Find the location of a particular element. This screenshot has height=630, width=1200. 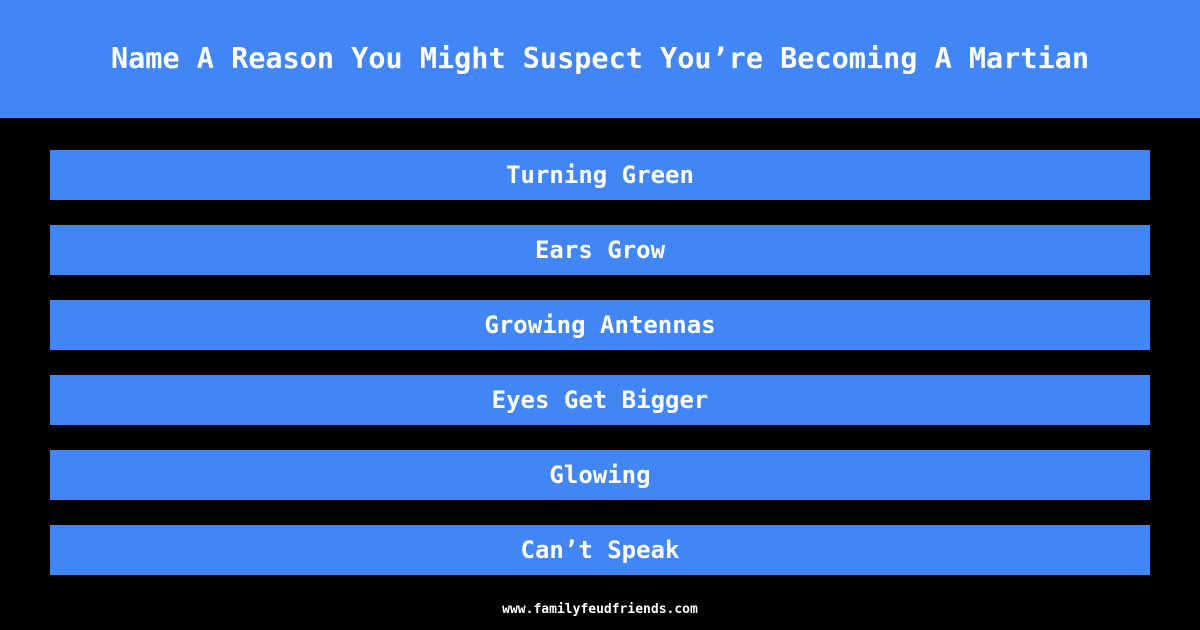

answer-text: Glowing is located at coordinates (600, 475).